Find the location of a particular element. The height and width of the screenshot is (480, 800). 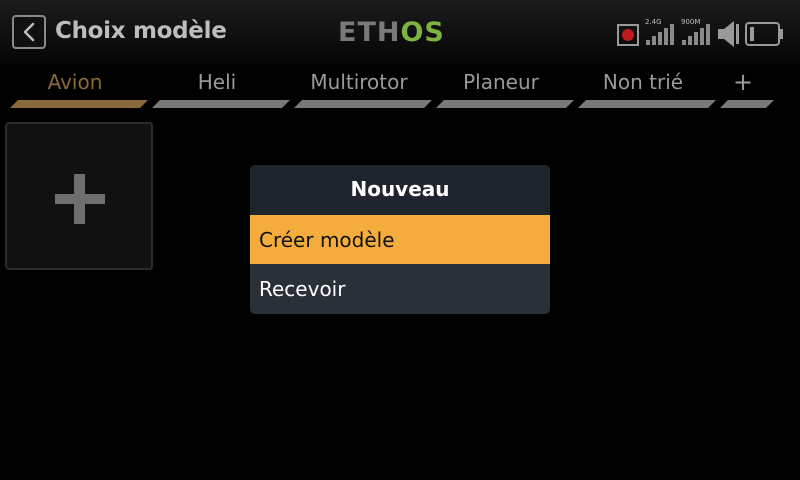

create-model-option: Créer modèle is located at coordinates (400, 240).